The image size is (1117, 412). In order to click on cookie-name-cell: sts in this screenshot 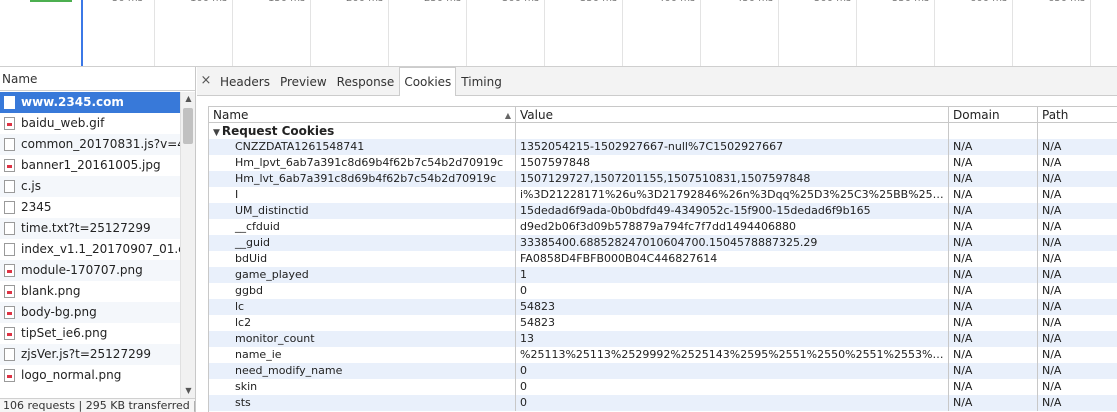, I will do `click(362, 403)`.